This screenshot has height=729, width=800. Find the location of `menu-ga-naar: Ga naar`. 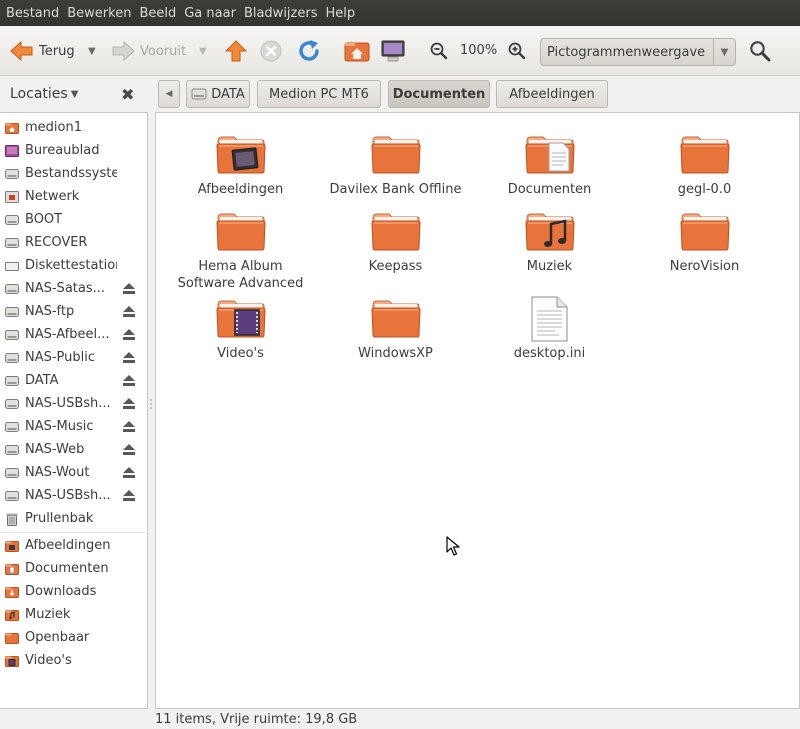

menu-ga-naar: Ga naar is located at coordinates (210, 13).